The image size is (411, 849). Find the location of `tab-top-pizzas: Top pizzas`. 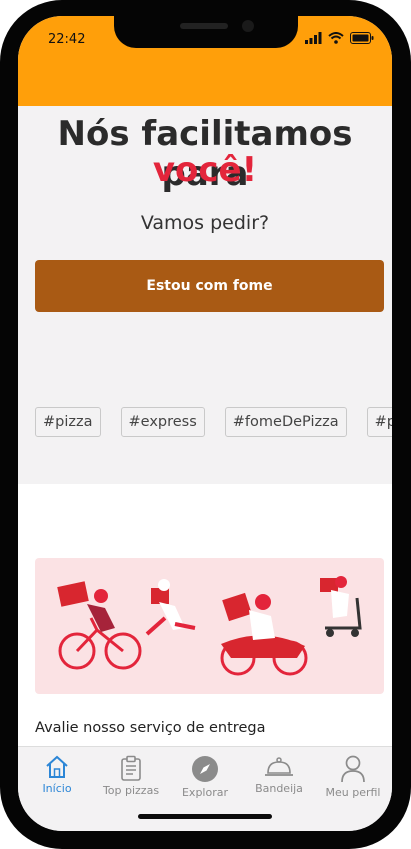

tab-top-pizzas: Top pizzas is located at coordinates (131, 776).